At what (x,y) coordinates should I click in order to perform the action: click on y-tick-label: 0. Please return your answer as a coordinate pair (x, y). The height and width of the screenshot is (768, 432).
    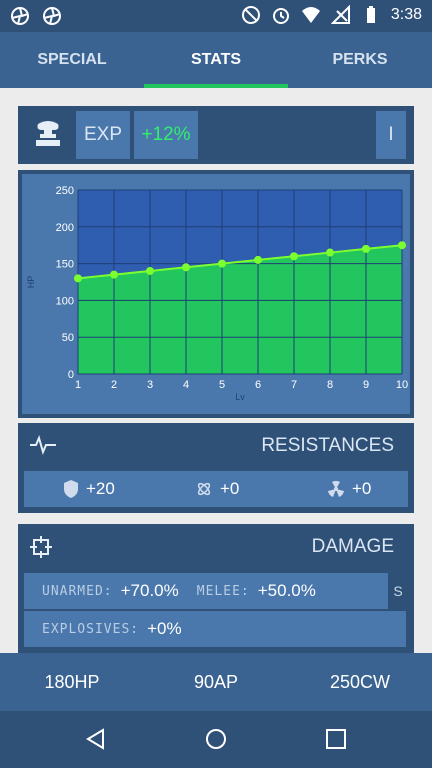
    Looking at the image, I should click on (71, 375).